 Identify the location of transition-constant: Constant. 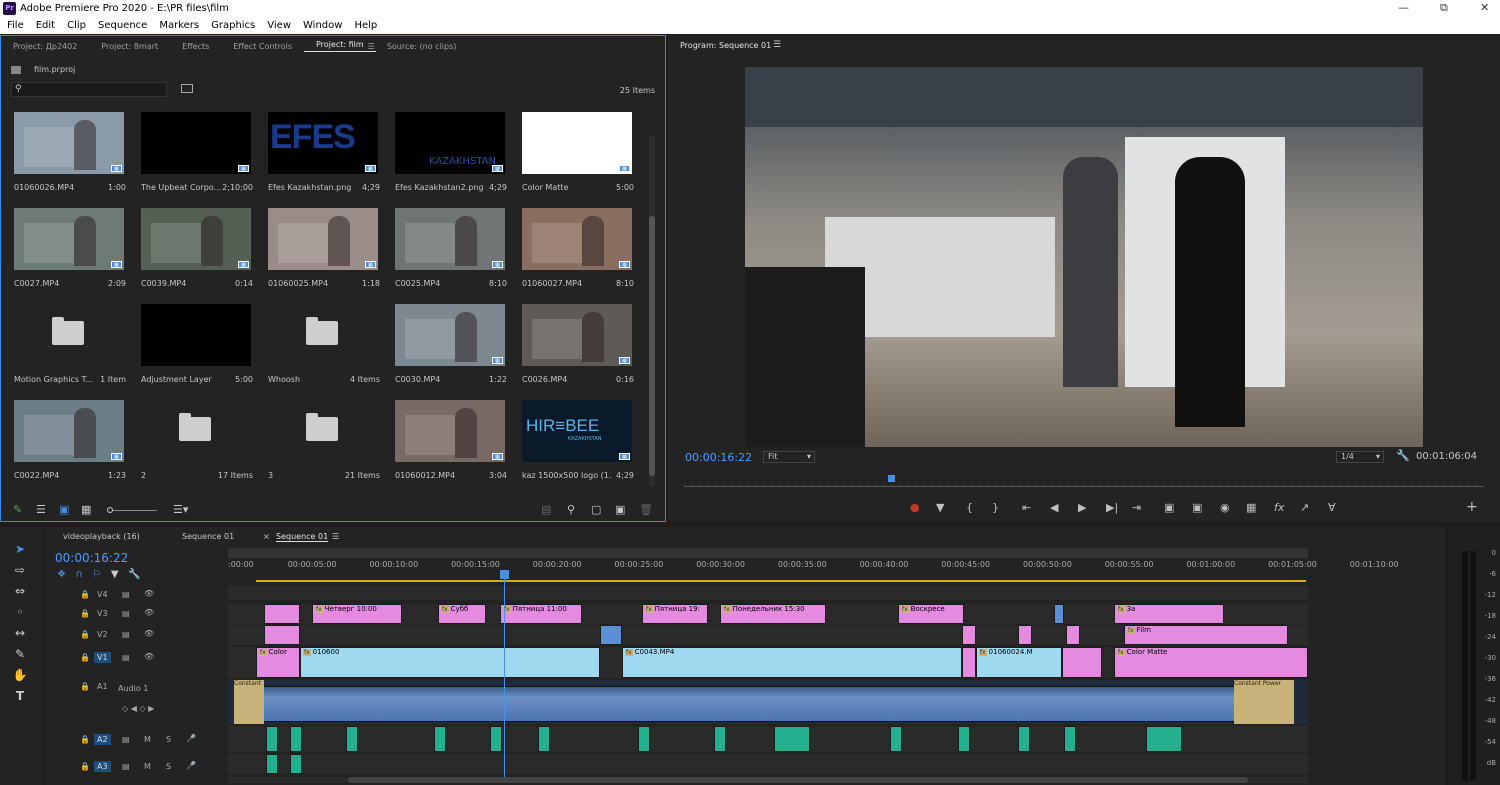
(249, 702).